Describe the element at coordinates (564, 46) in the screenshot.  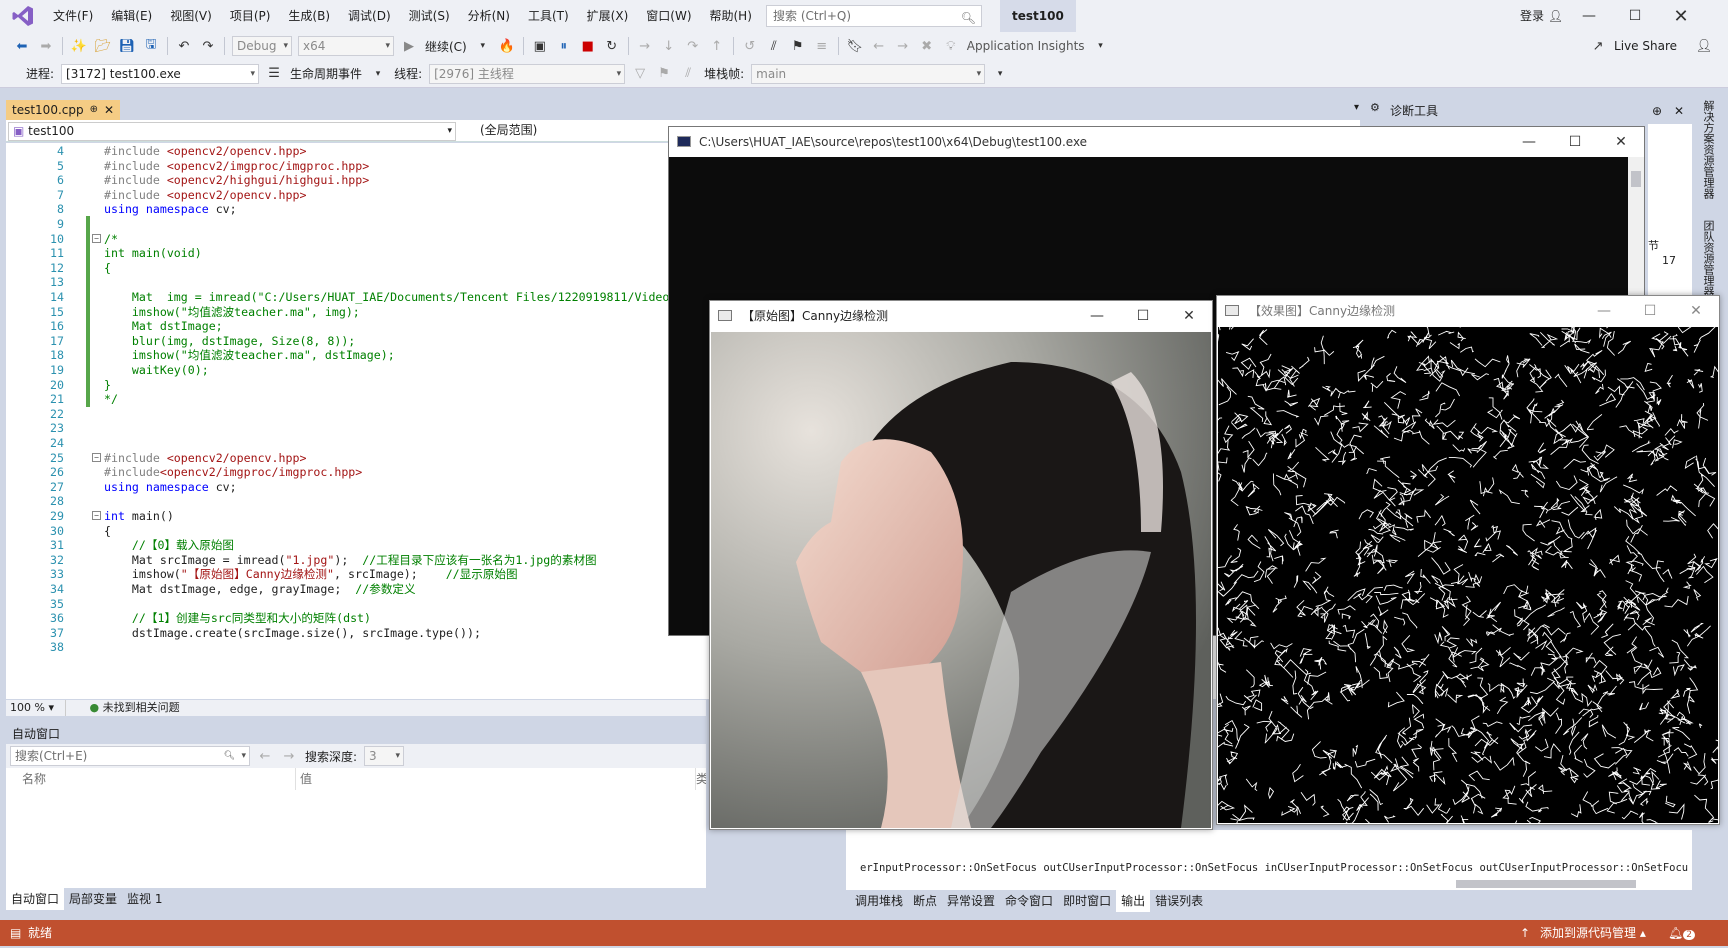
I see `pause-icon: ⏸︎` at that location.